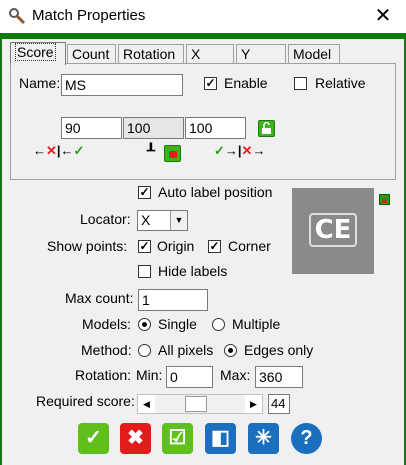 The width and height of the screenshot is (406, 465). What do you see at coordinates (122, 85) in the screenshot?
I see `name-input: MS` at bounding box center [122, 85].